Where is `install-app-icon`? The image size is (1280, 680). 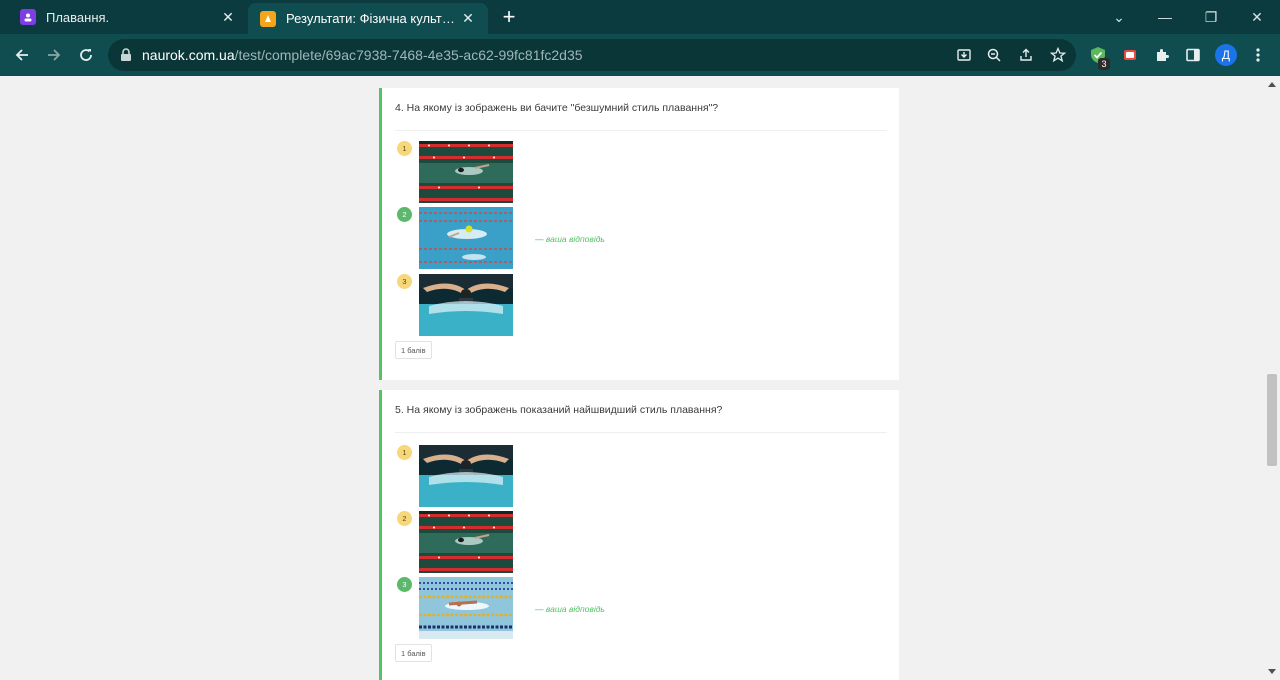 install-app-icon is located at coordinates (964, 55).